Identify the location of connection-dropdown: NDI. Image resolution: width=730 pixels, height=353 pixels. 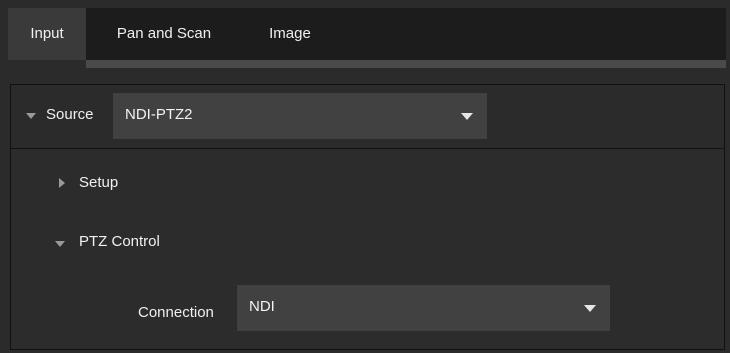
(423, 308).